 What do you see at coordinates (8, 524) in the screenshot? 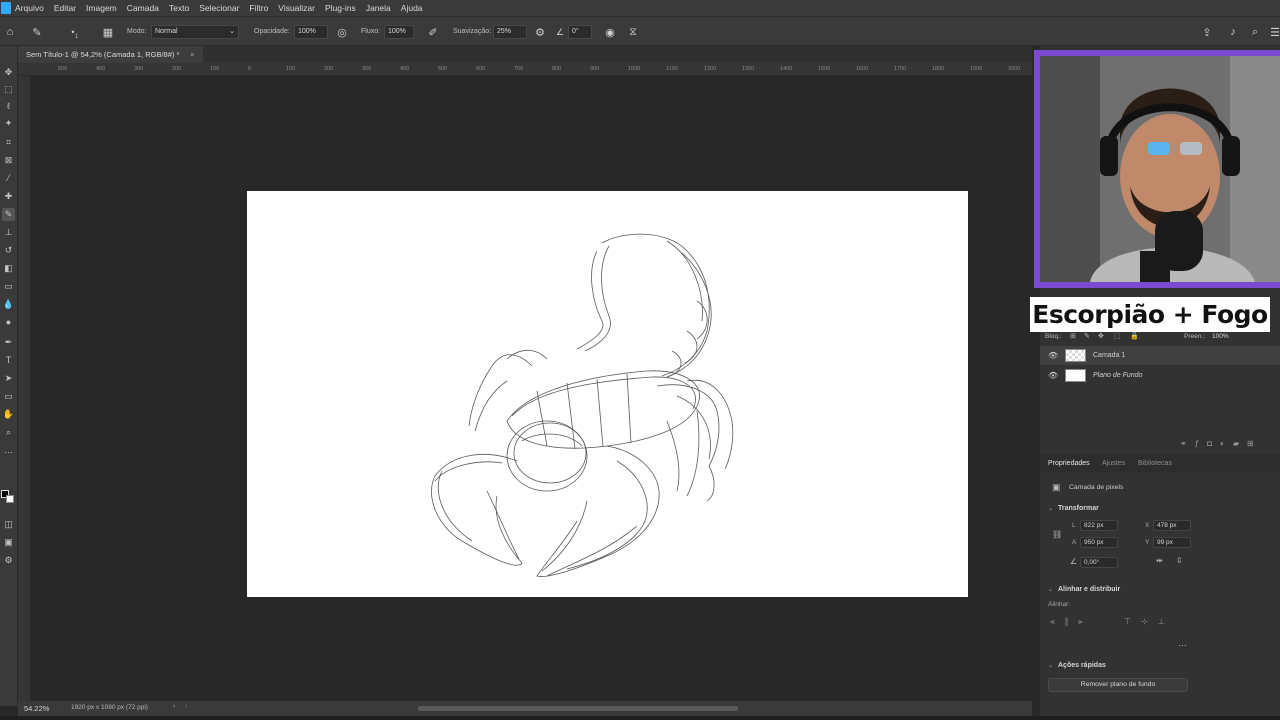
I see `quick-mask-icon: ◫` at bounding box center [8, 524].